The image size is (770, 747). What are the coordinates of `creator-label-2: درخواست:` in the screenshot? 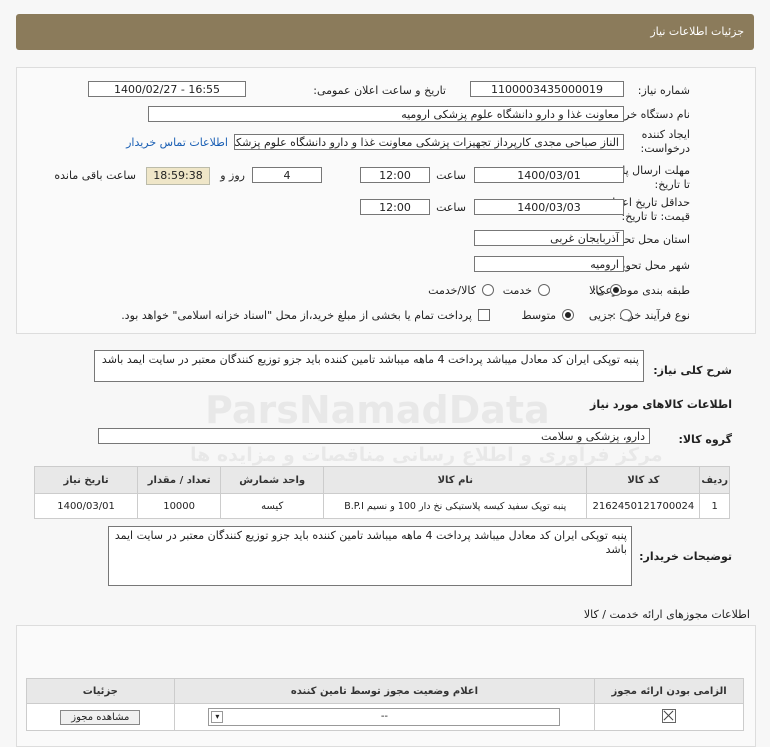 It's located at (665, 148).